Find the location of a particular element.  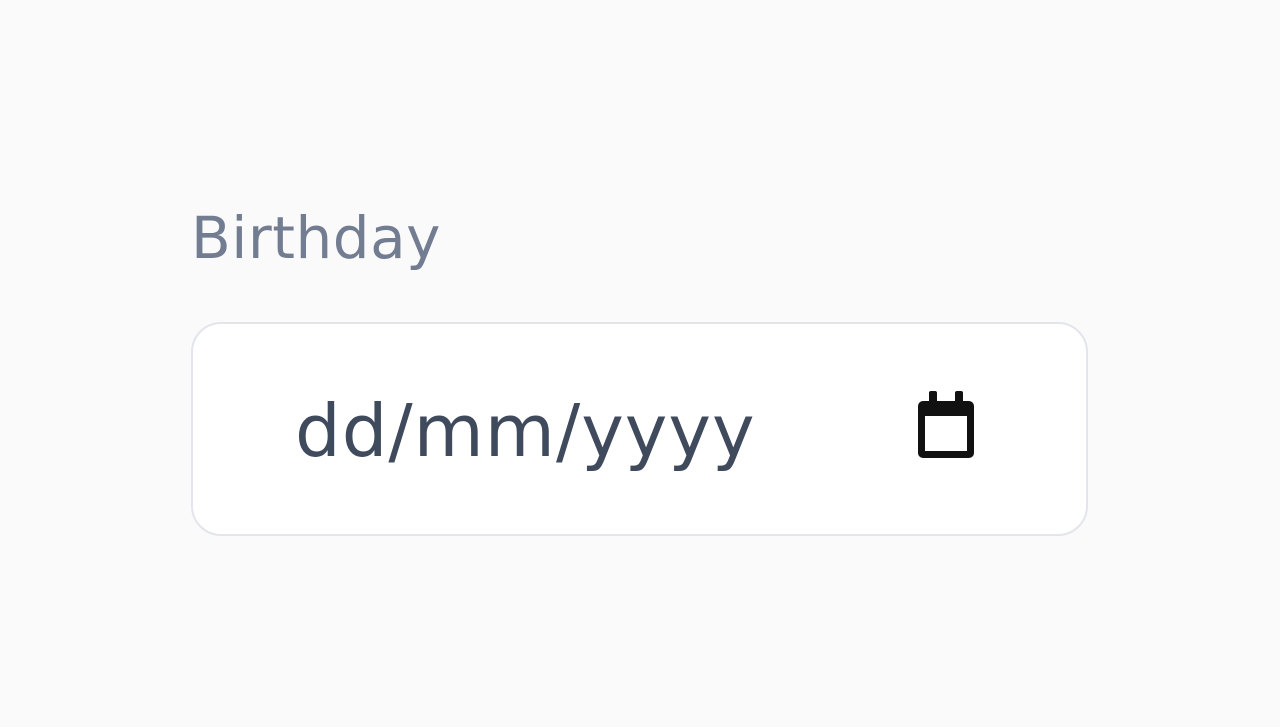

calendar-picker-button is located at coordinates (946, 427).